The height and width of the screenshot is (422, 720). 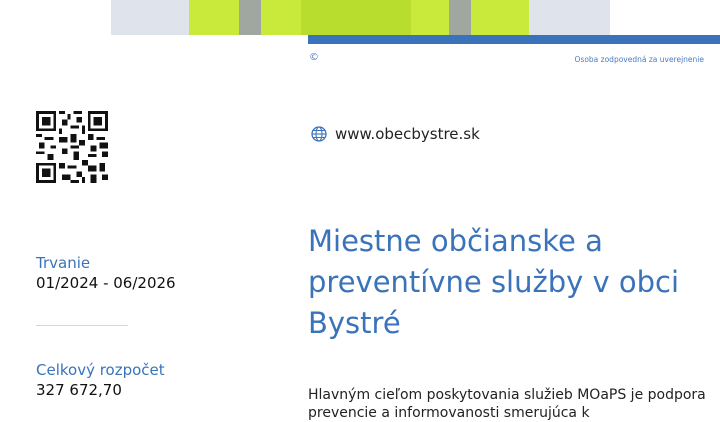 What do you see at coordinates (319, 134) in the screenshot?
I see `globe-icon` at bounding box center [319, 134].